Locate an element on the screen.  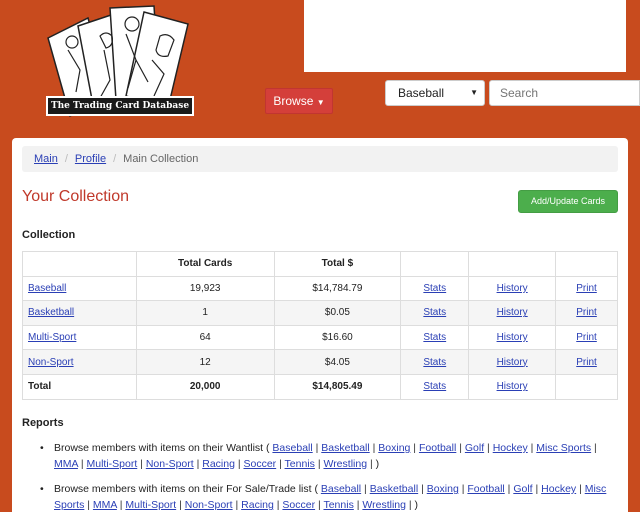
reports-heading: Reports is located at coordinates (43, 423).